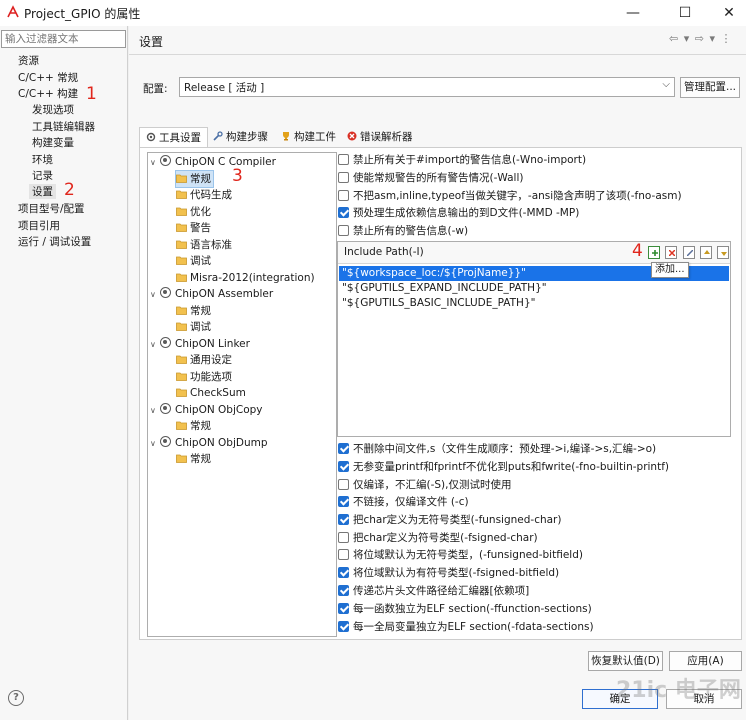 Image resolution: width=746 pixels, height=720 pixels. What do you see at coordinates (438, 538) in the screenshot?
I see `option-signed-char: 把char定义为符号类型(-fsigned-char)` at bounding box center [438, 538].